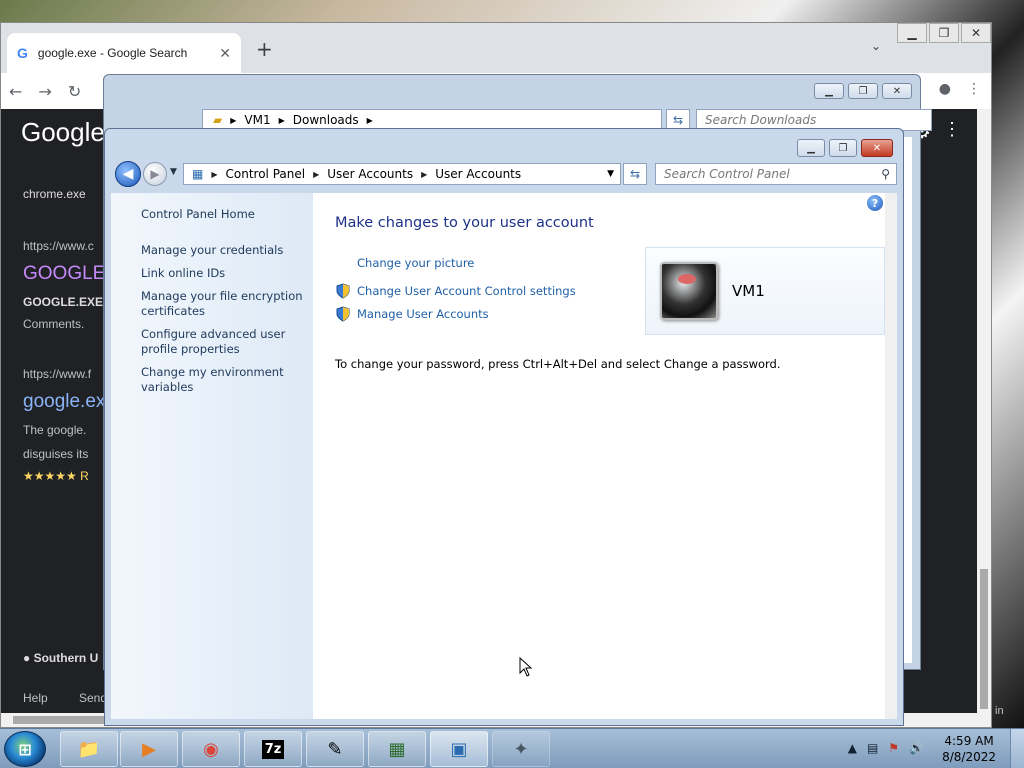 This screenshot has height=768, width=1024. I want to click on task-label: Change your picture, so click(415, 263).